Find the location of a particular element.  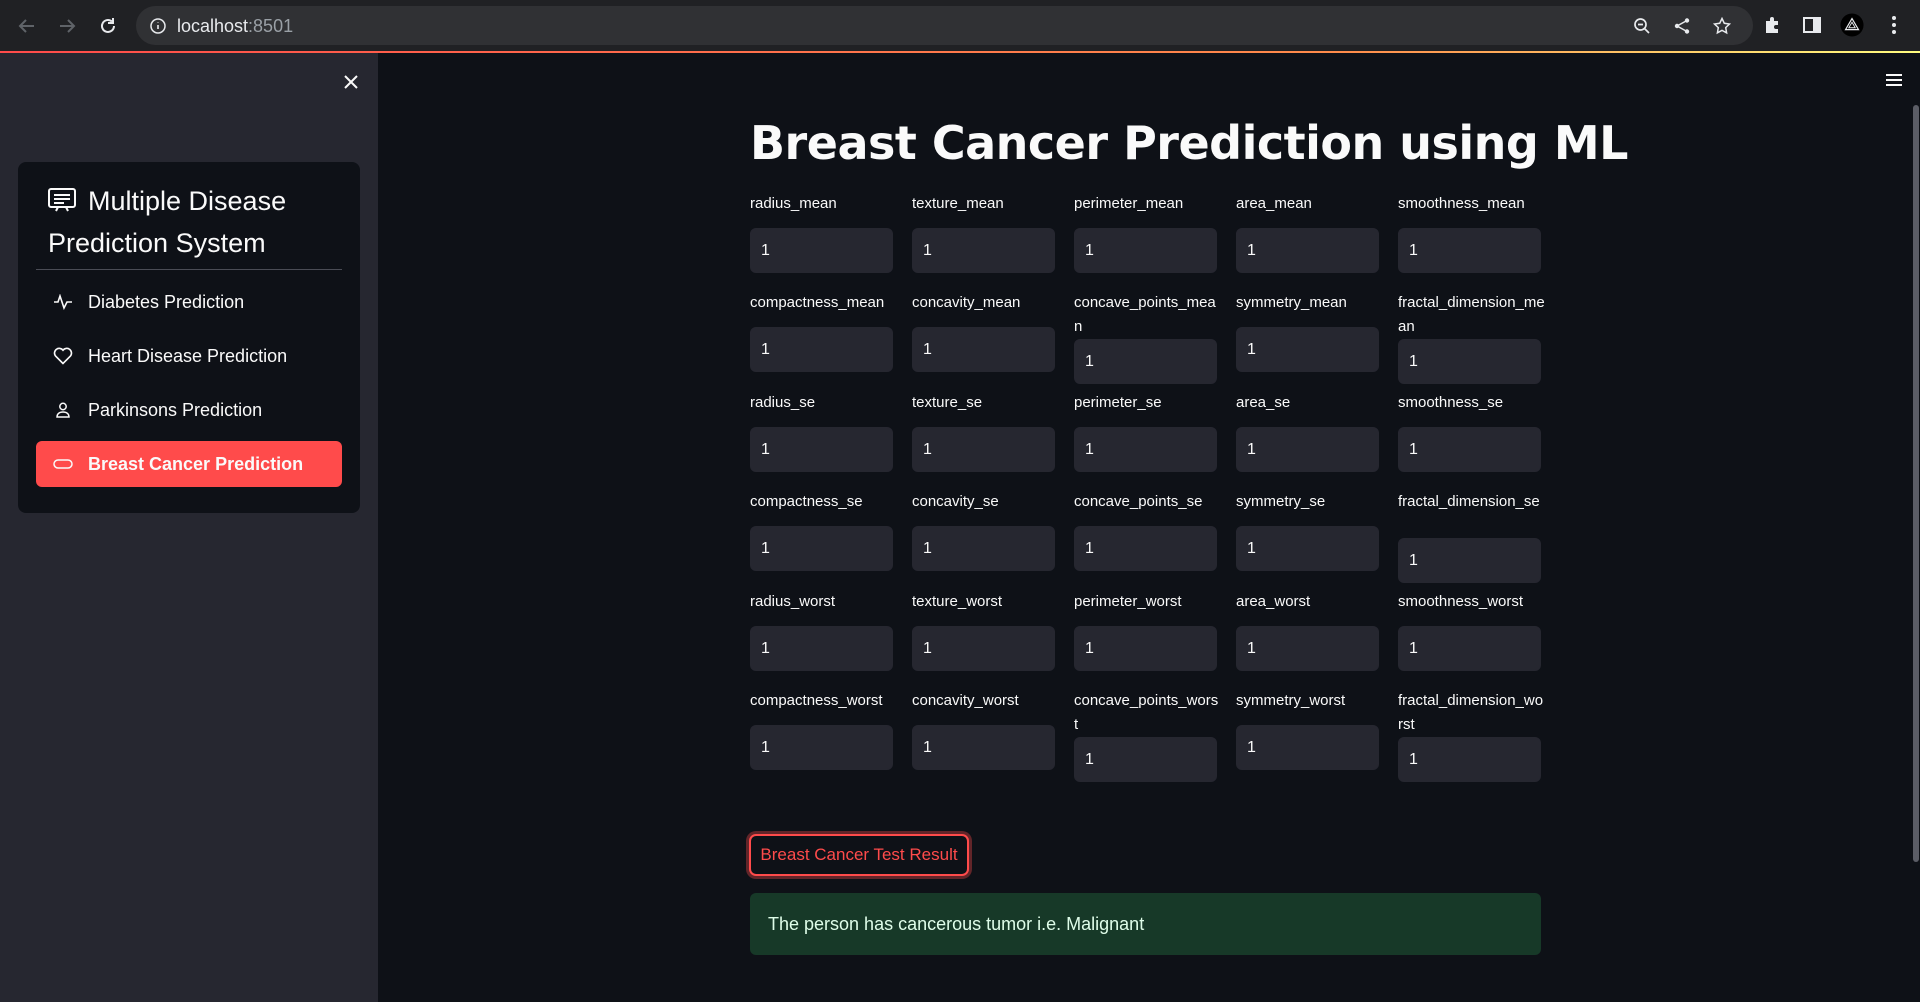

browser-toolbar: localhost:8501 is located at coordinates (960, 25).